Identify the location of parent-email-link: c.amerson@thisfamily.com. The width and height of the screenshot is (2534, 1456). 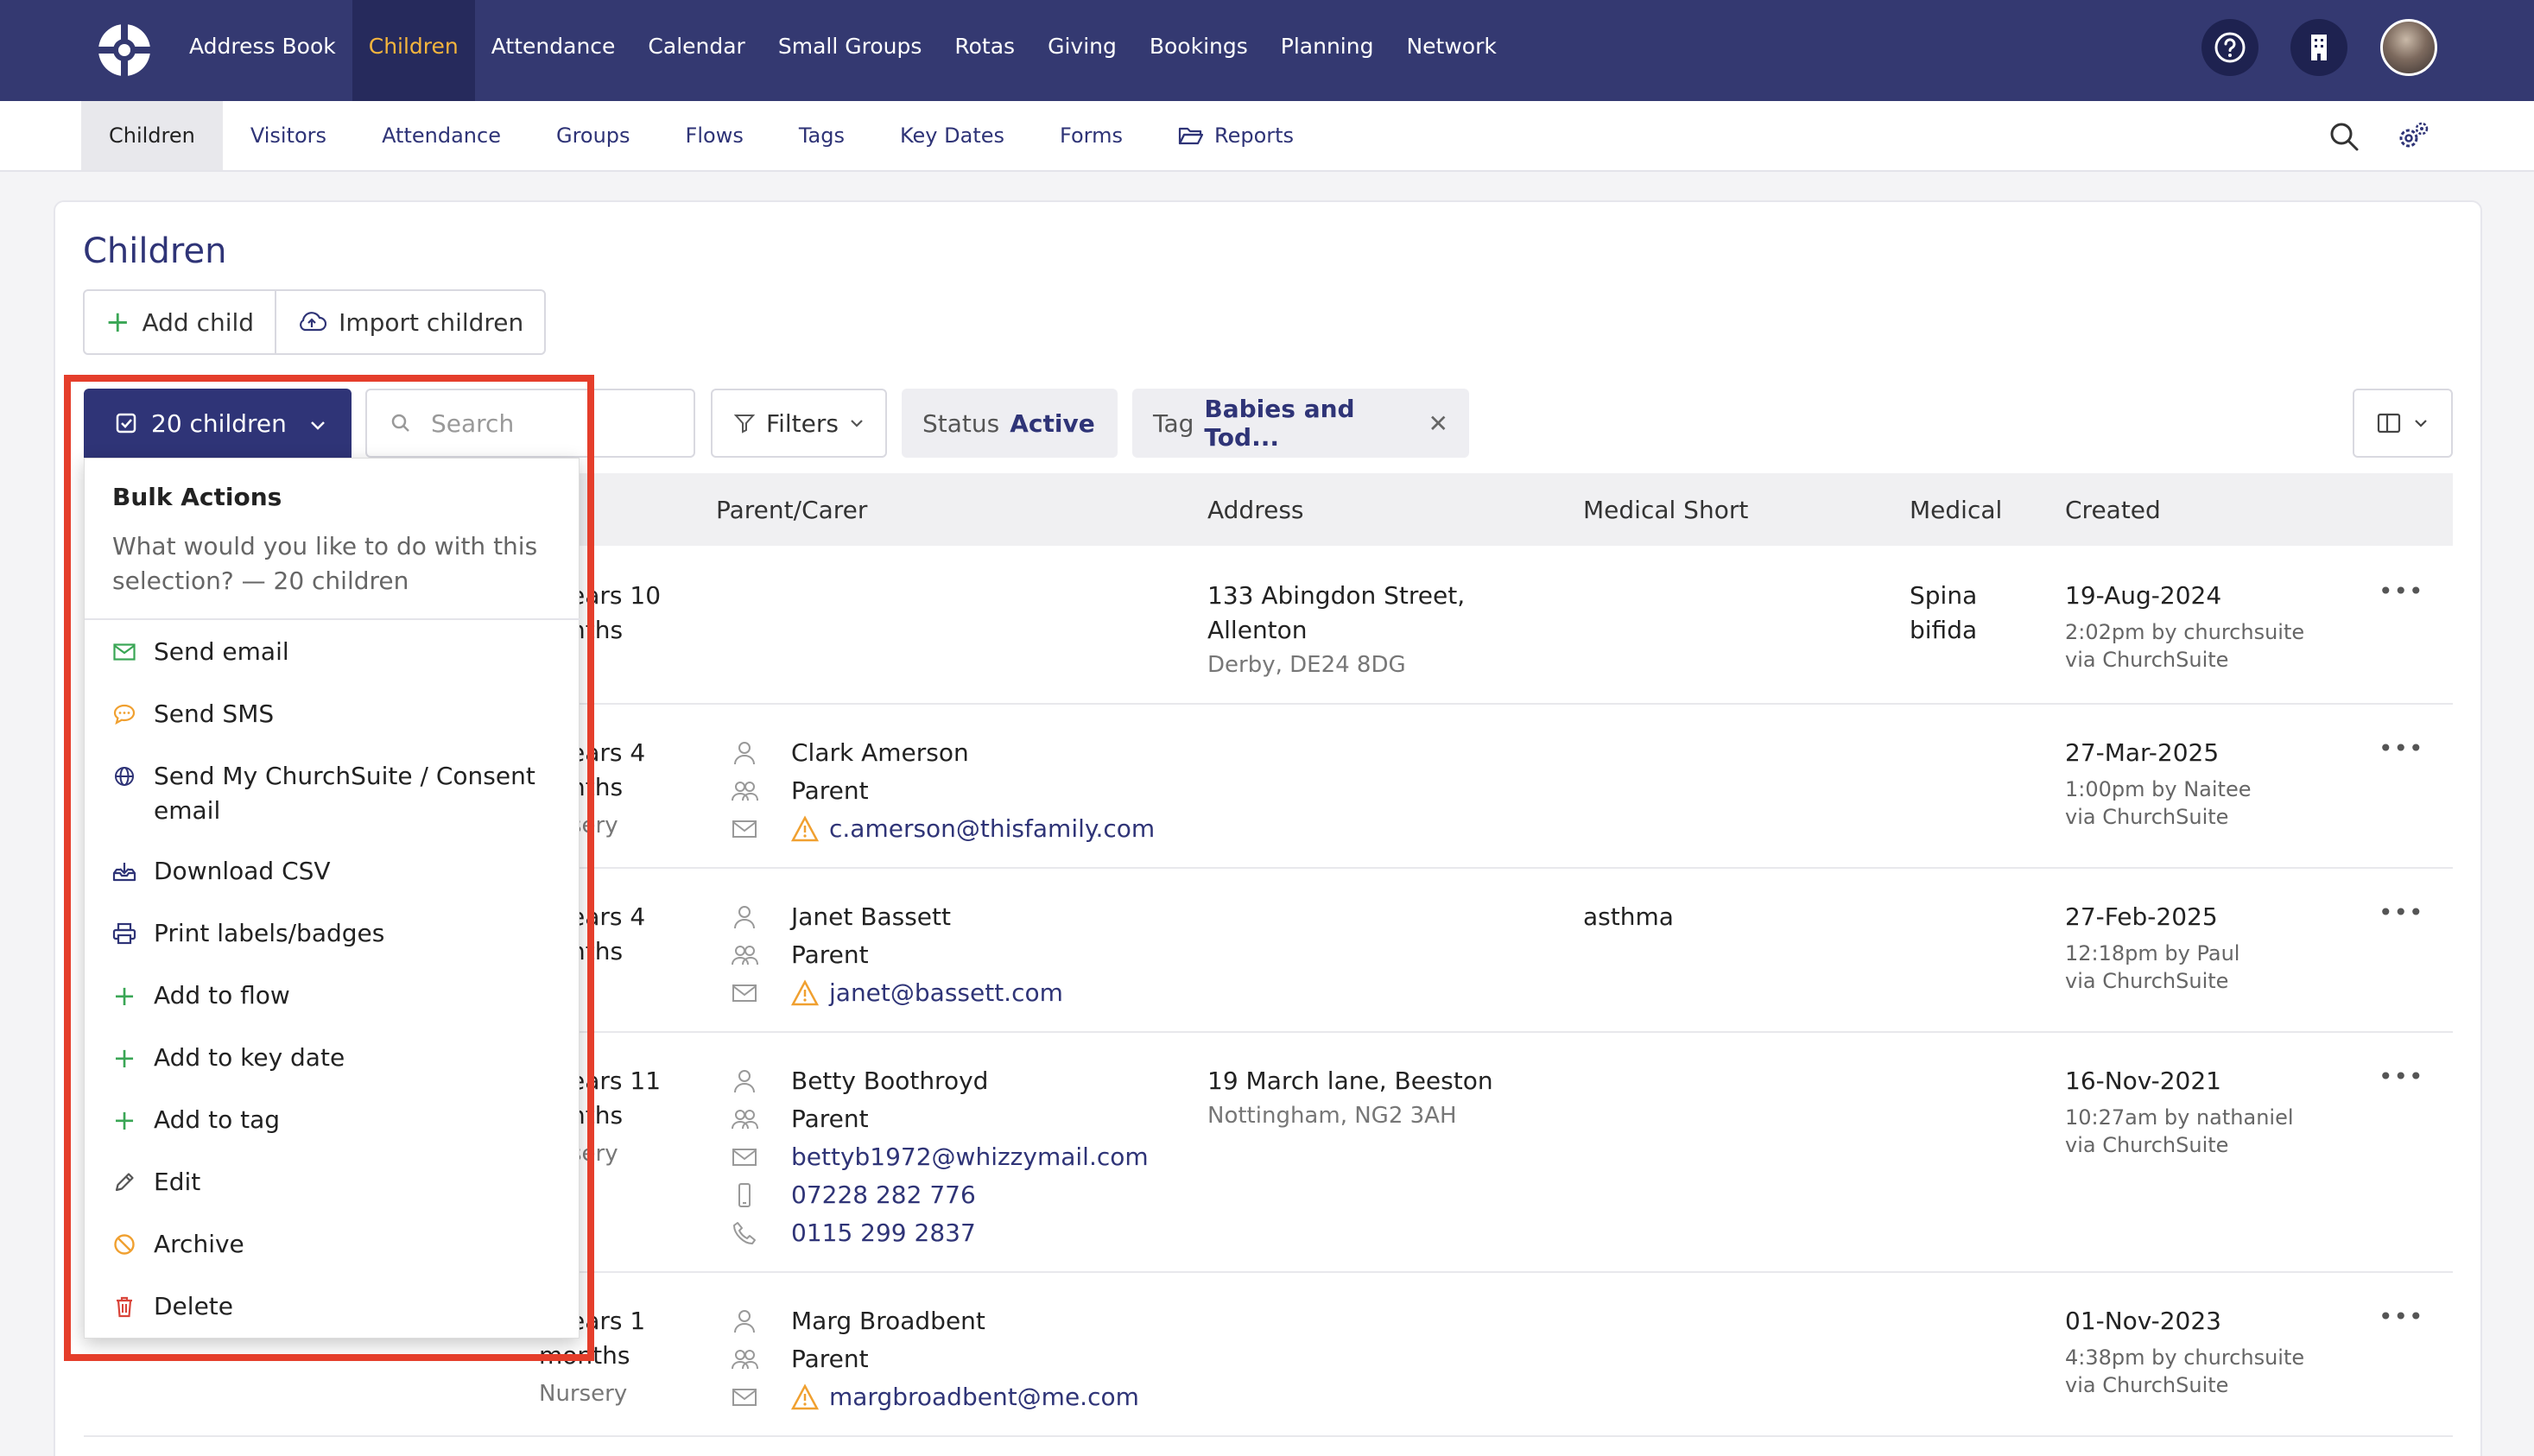
(992, 829).